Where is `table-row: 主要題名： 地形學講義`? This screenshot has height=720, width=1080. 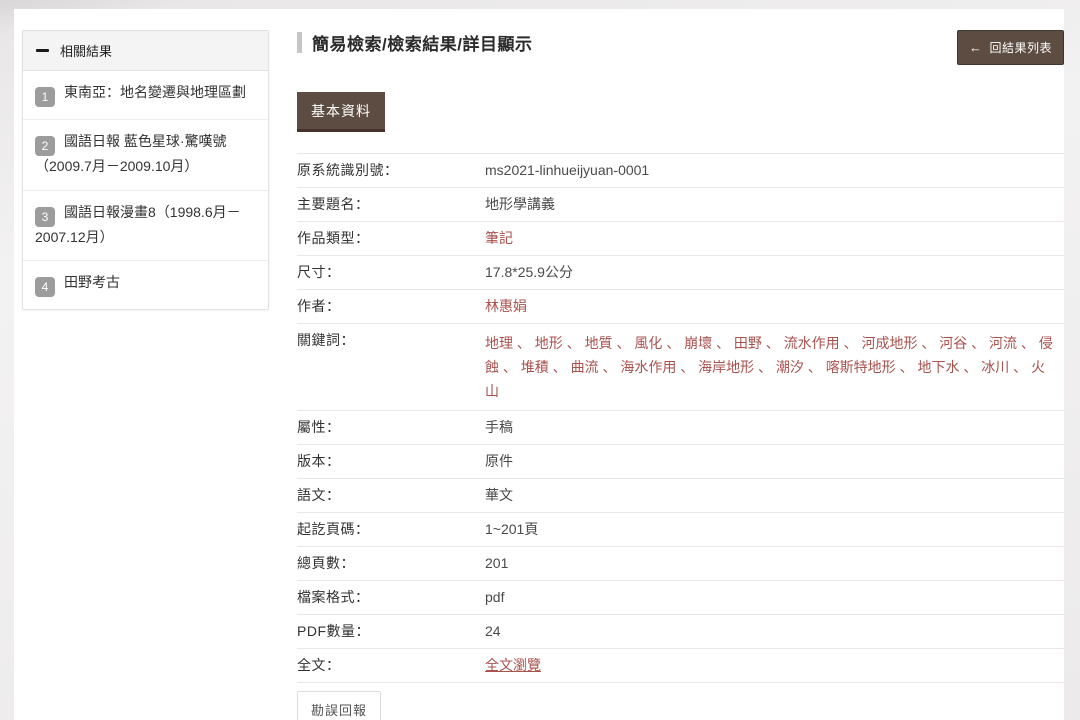 table-row: 主要題名： 地形學講義 is located at coordinates (680, 204).